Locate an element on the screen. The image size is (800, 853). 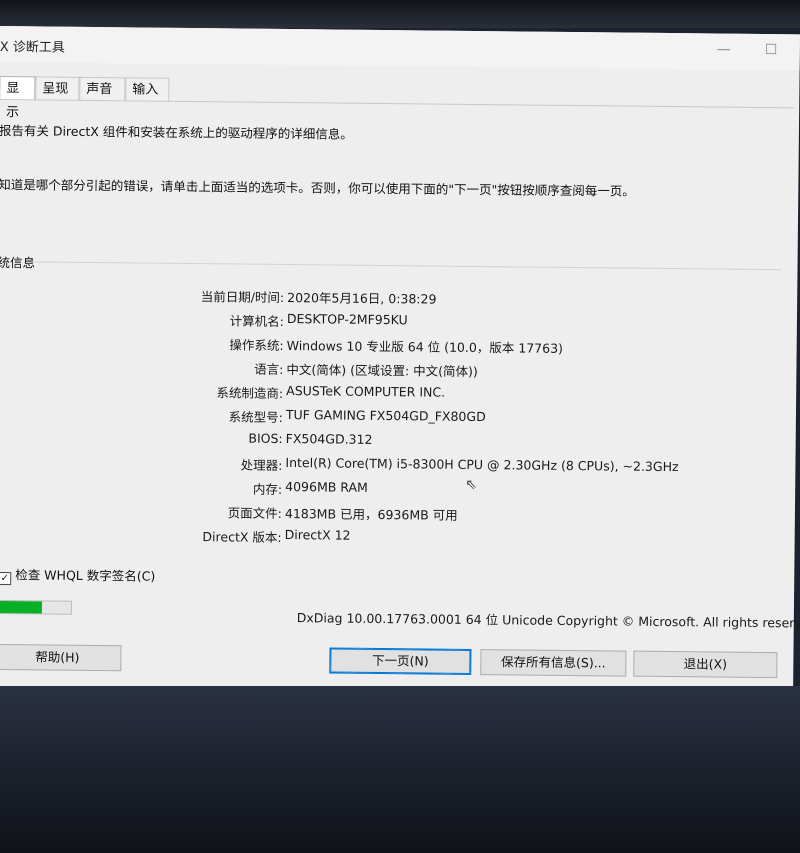
system-info-label: BIOS: is located at coordinates (265, 438).